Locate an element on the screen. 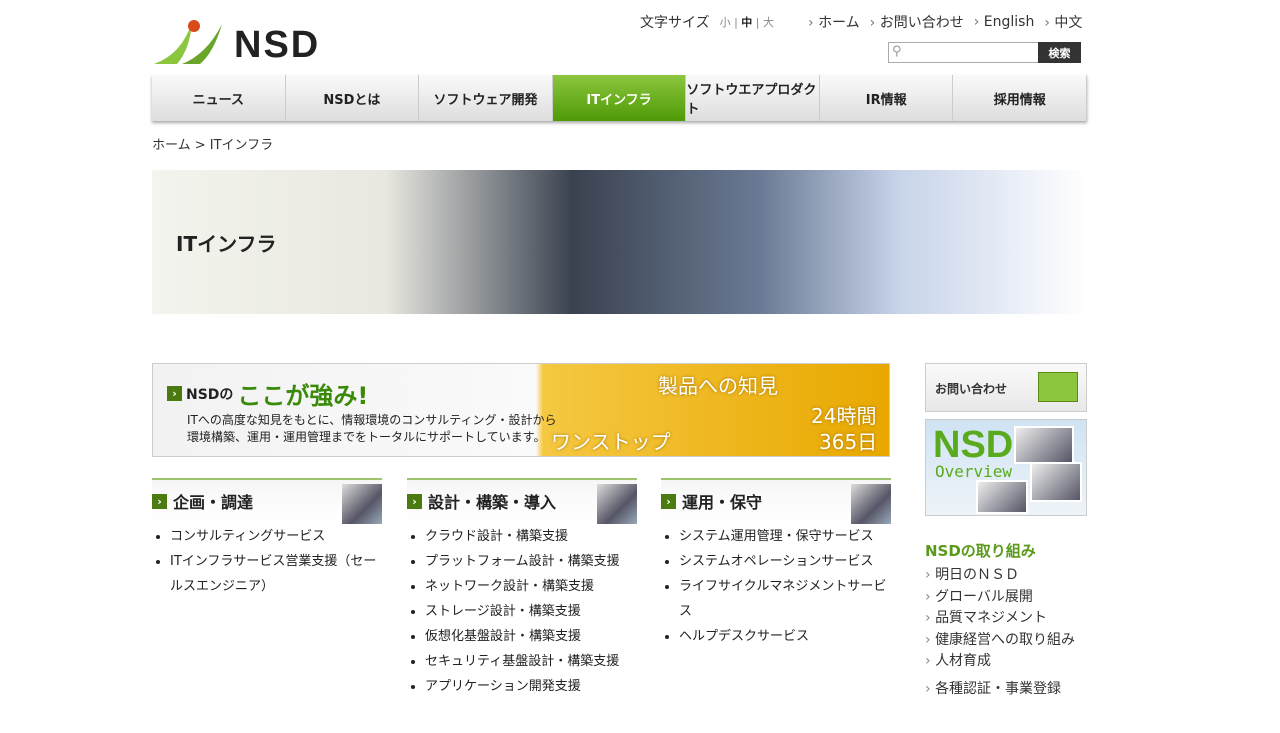 The width and height of the screenshot is (1280, 733). overview-subtitle: Overview is located at coordinates (974, 471).